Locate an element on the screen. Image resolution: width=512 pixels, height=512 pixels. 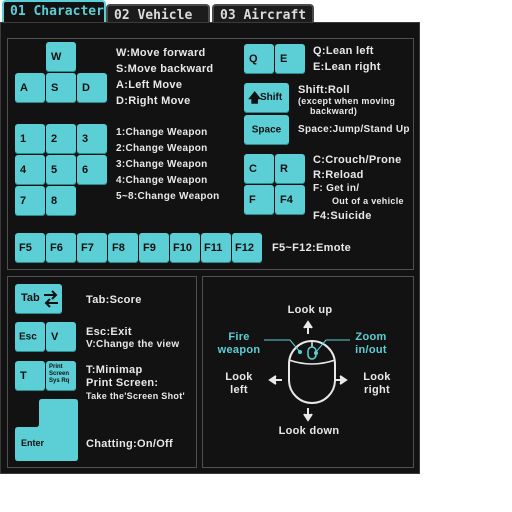
tab-desc: Tab:Score is located at coordinates (114, 300).